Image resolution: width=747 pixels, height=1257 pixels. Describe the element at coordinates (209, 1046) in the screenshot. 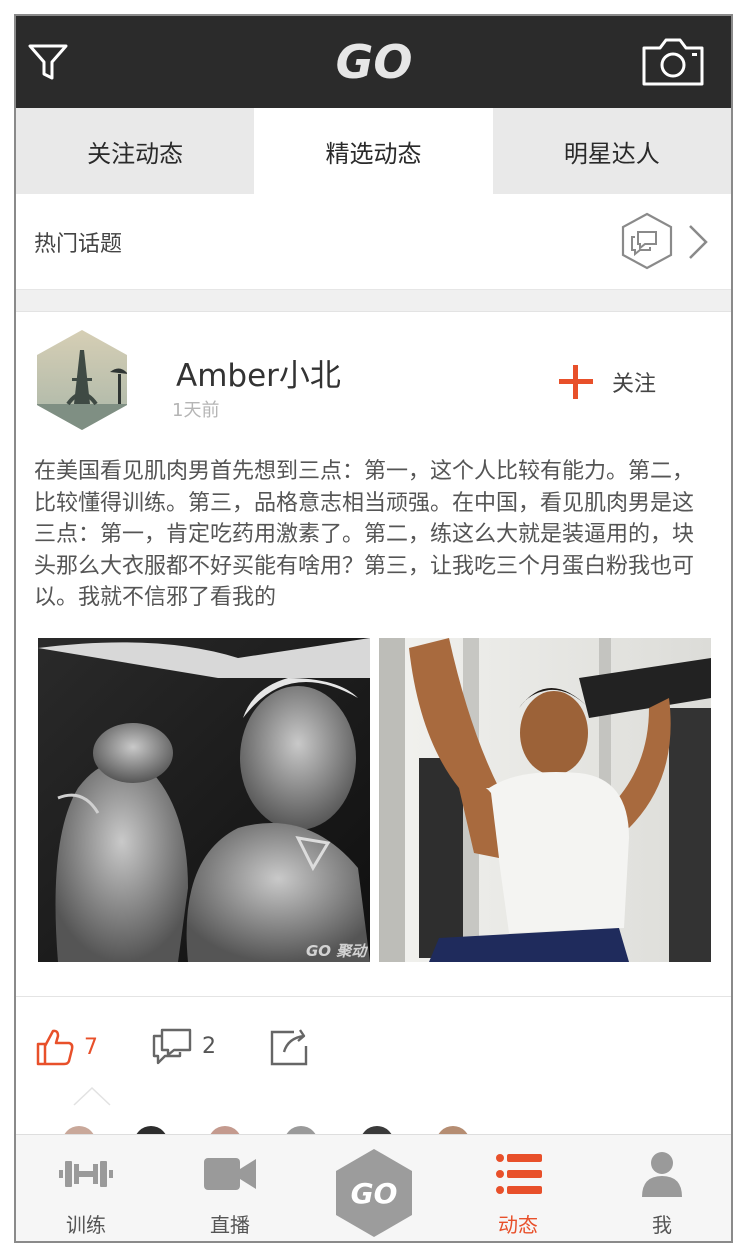

I see `comment-count: 2` at that location.